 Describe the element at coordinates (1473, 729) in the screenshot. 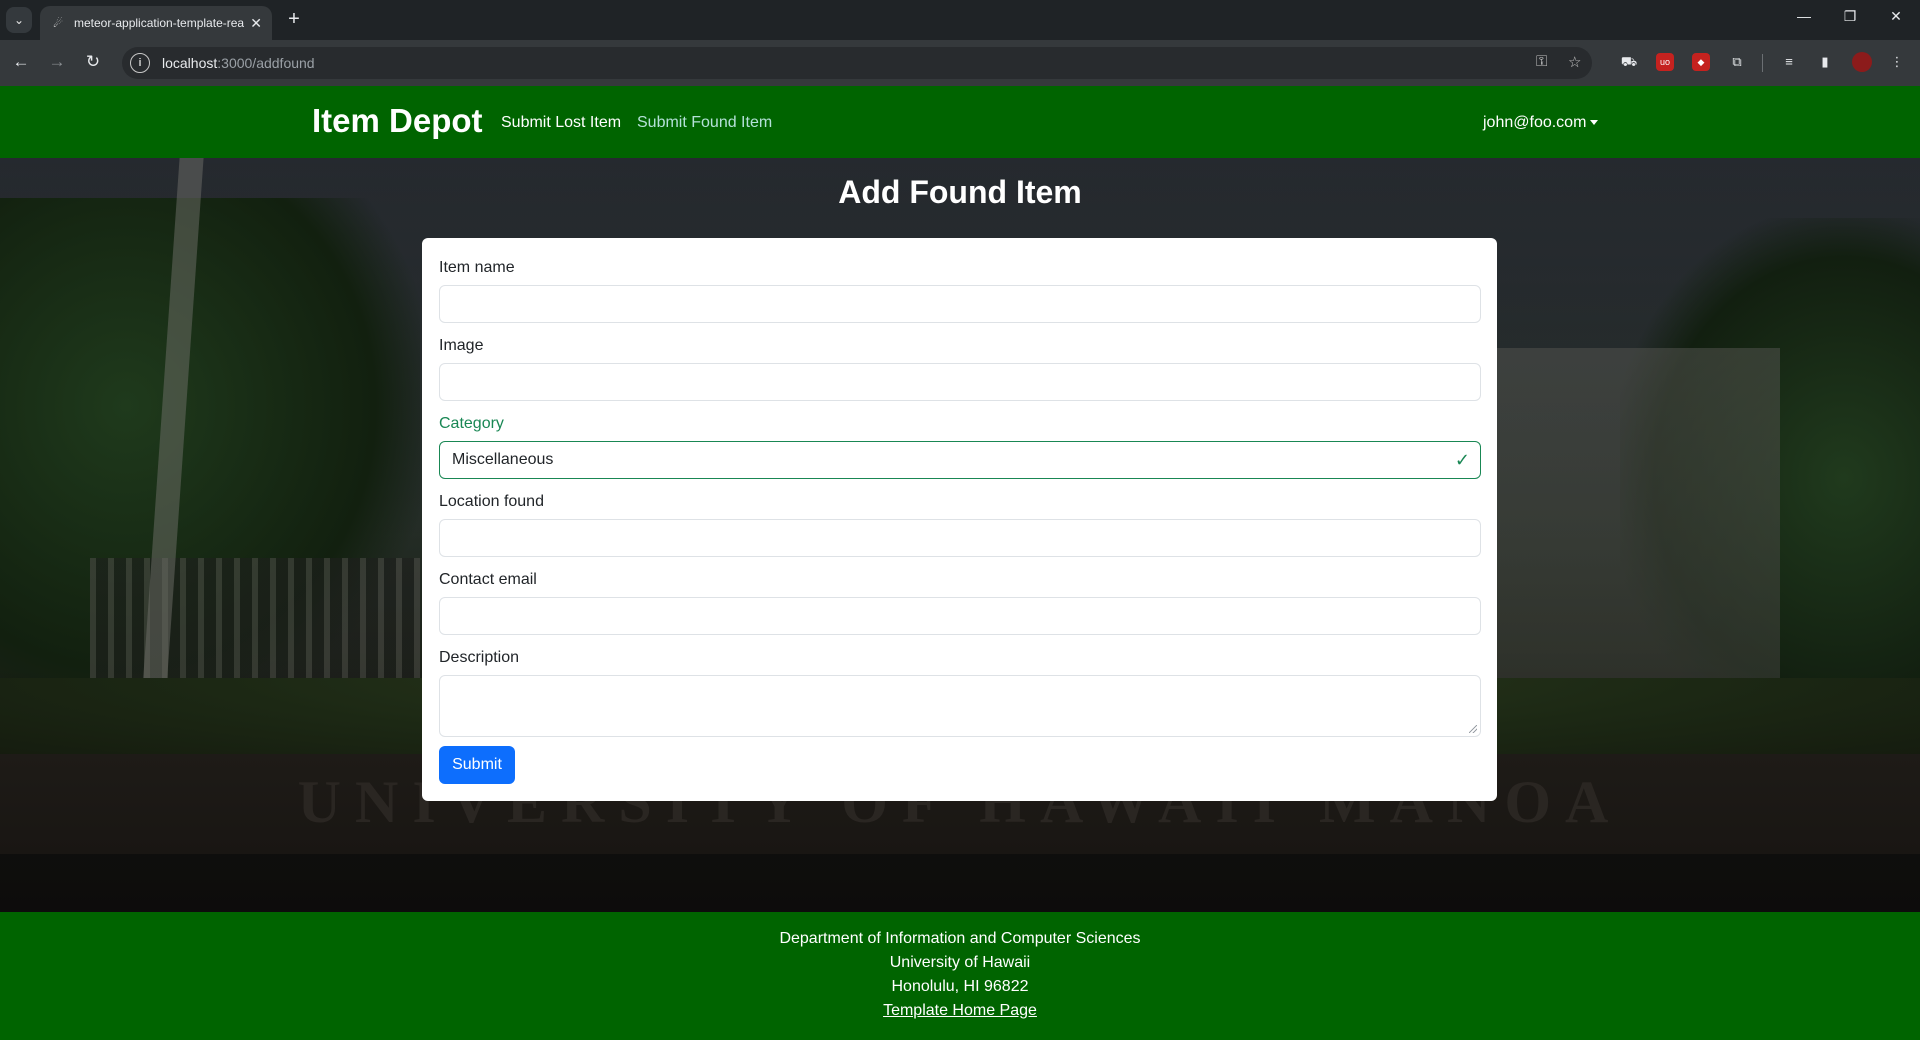

I see `resize-handle-icon` at that location.